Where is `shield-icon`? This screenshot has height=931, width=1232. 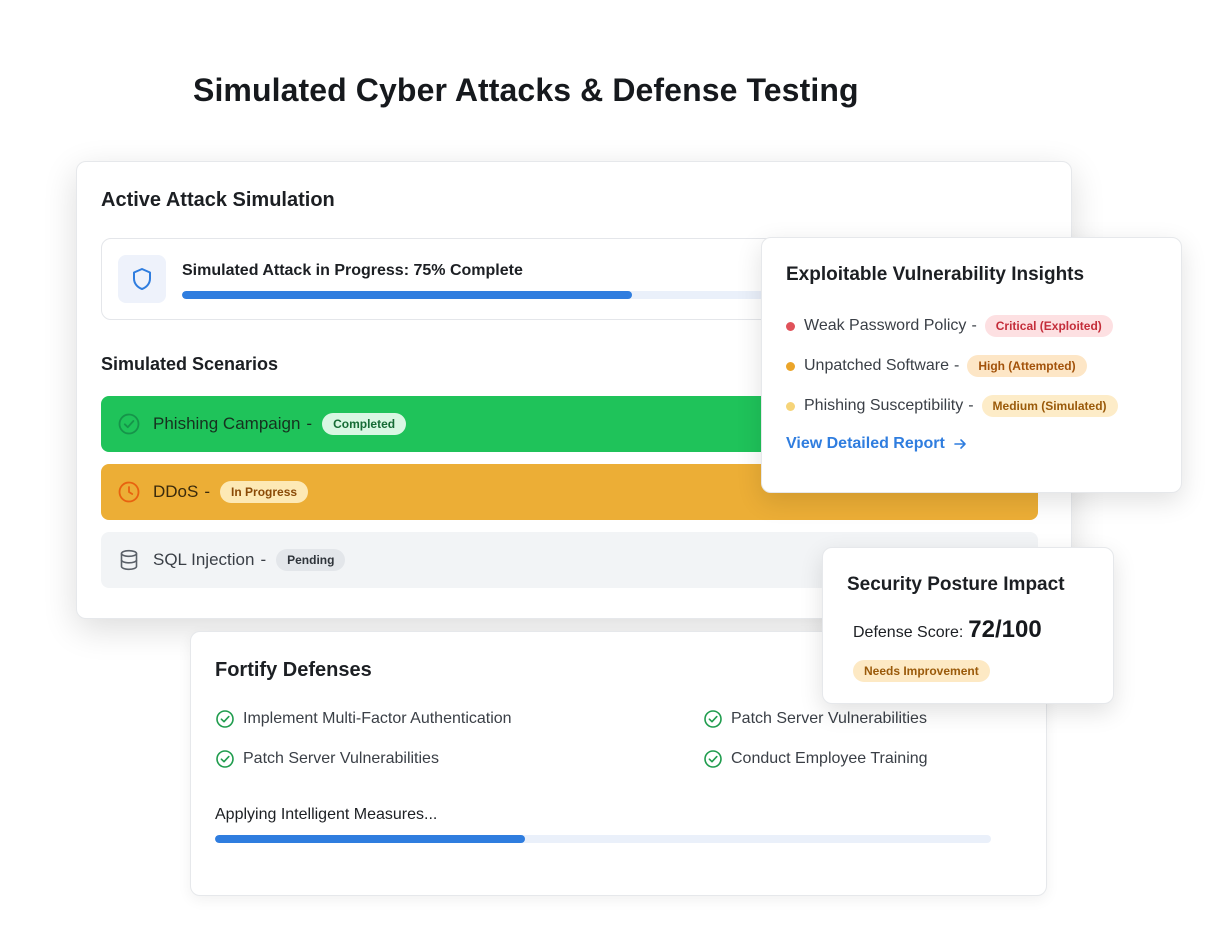
shield-icon is located at coordinates (142, 279).